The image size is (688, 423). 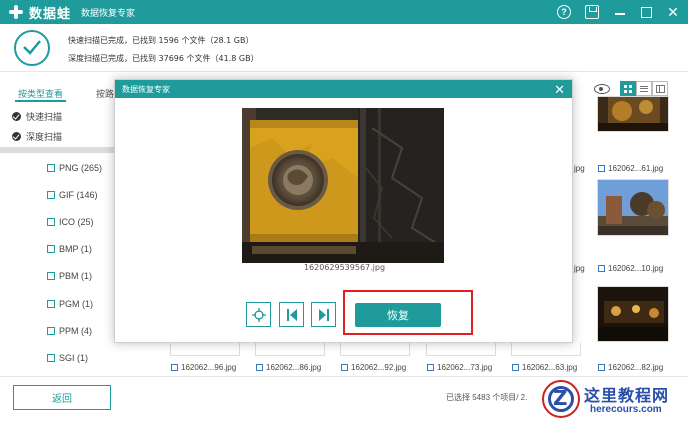 I want to click on back-button: 返回, so click(x=62, y=397).